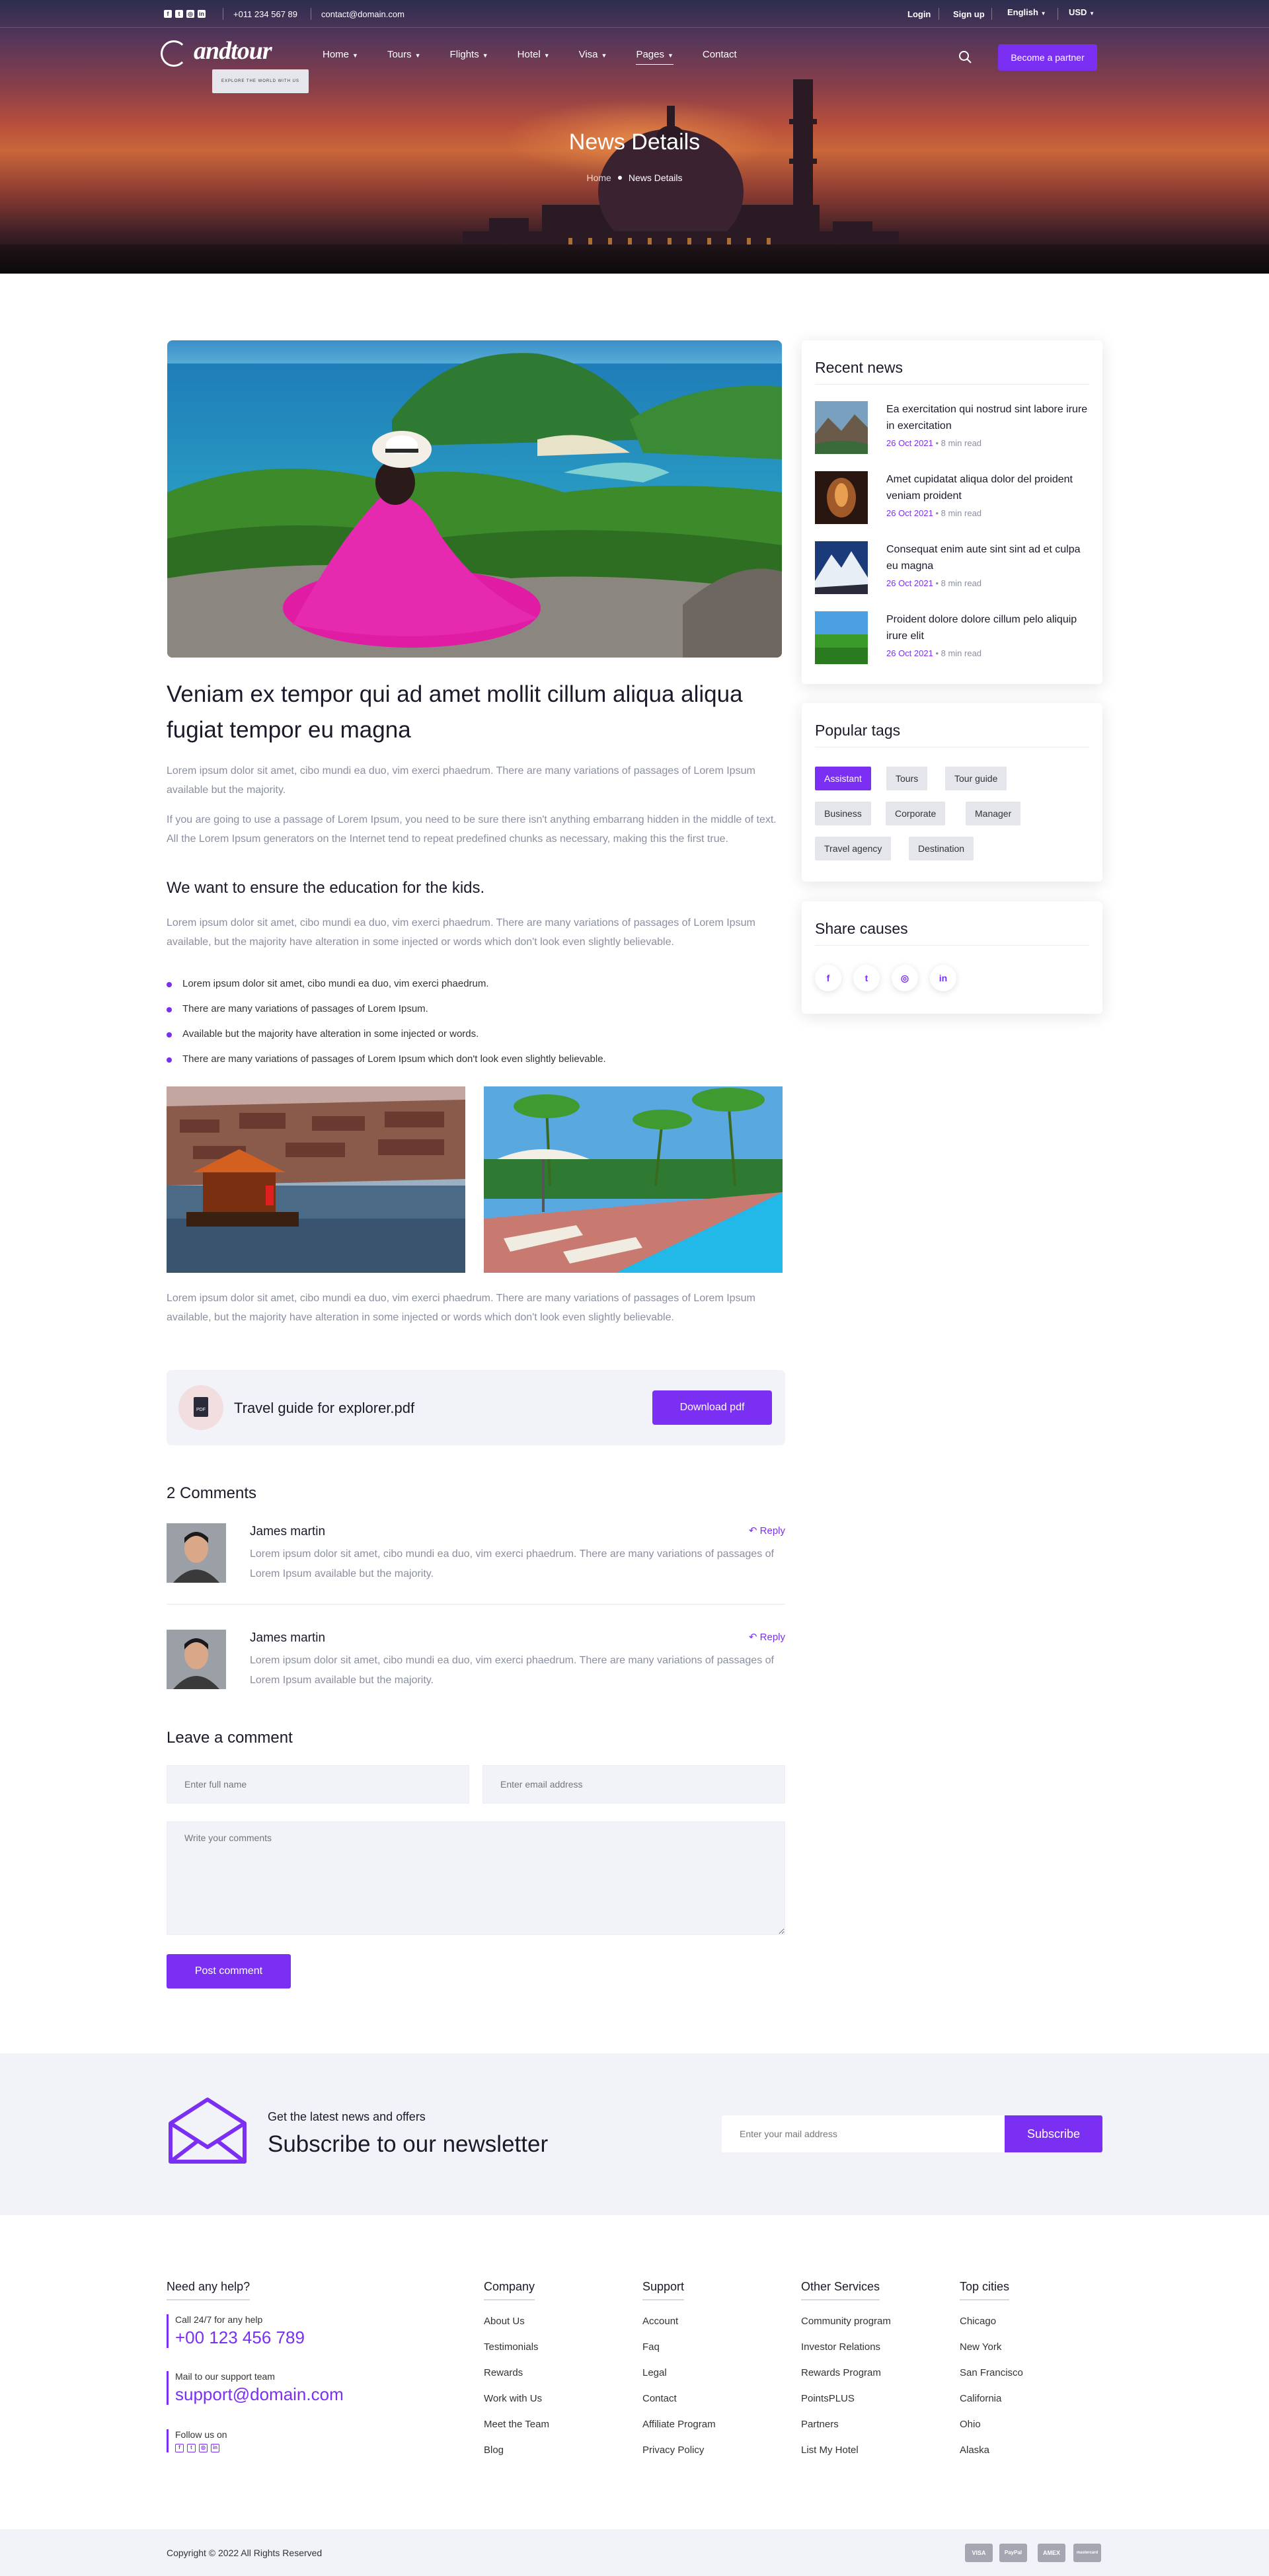 The height and width of the screenshot is (2576, 1269). I want to click on newsletter-subtitle: Get the latest news and offers, so click(347, 2116).